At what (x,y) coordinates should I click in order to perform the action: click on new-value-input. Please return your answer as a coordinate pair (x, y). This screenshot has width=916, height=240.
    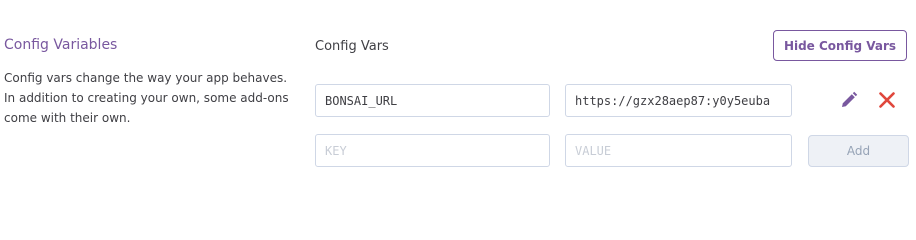
    Looking at the image, I should click on (678, 150).